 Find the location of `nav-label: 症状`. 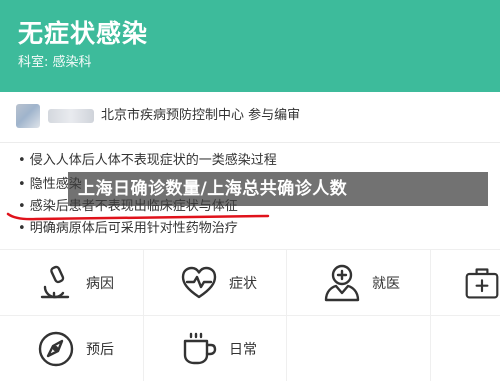

nav-label: 症状 is located at coordinates (243, 283).